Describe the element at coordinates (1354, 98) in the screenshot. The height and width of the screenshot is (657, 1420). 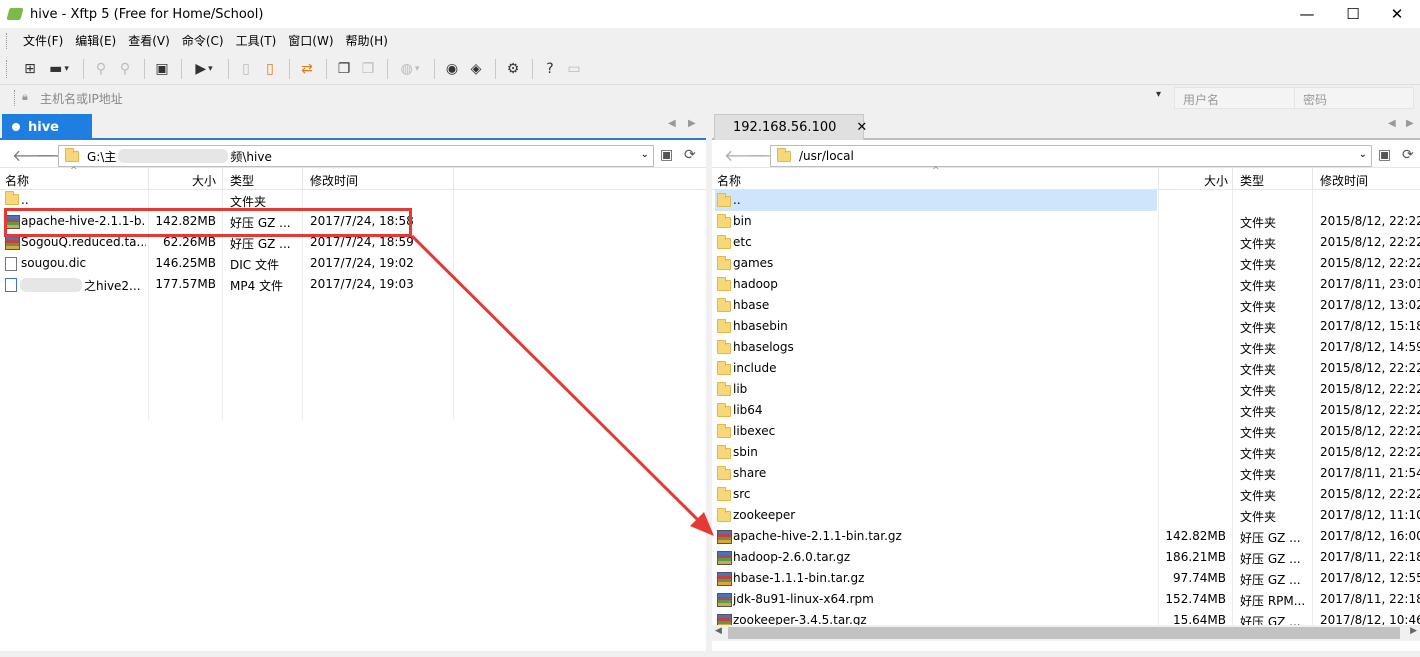
I see `password-input: 密码` at that location.